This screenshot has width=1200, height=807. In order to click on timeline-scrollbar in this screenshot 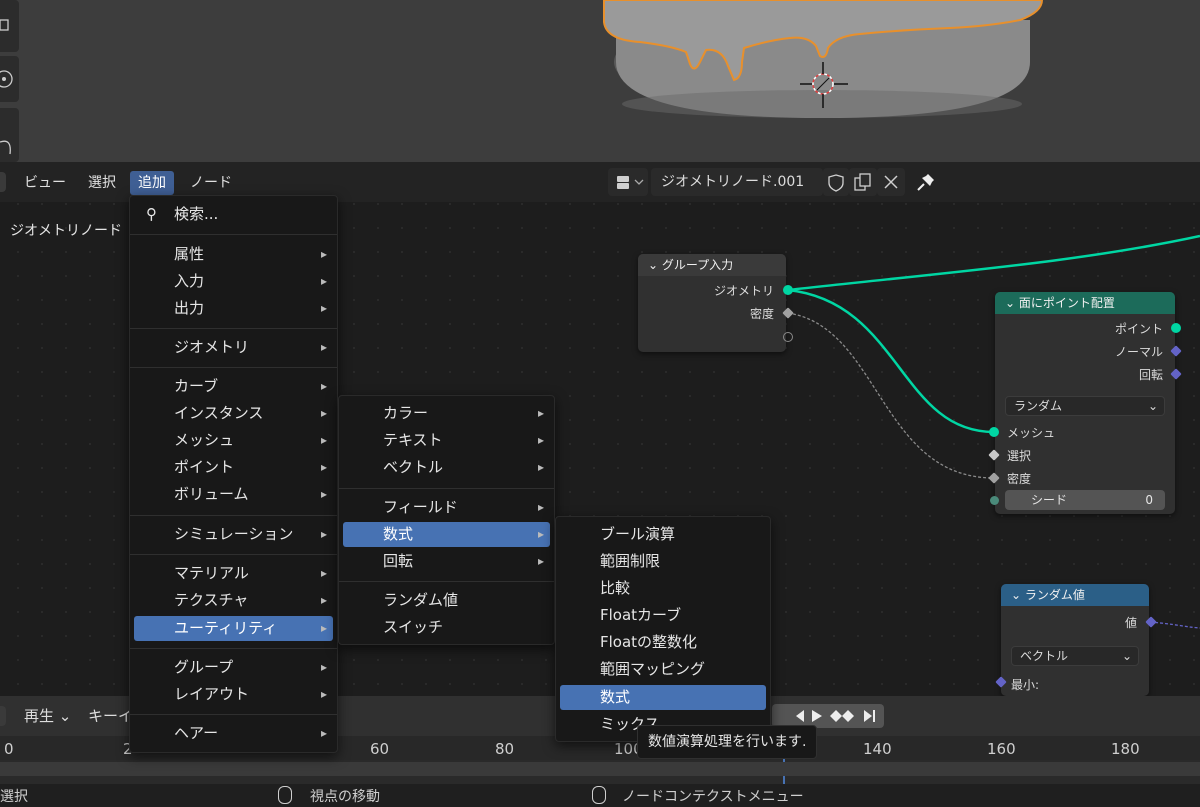, I will do `click(600, 769)`.